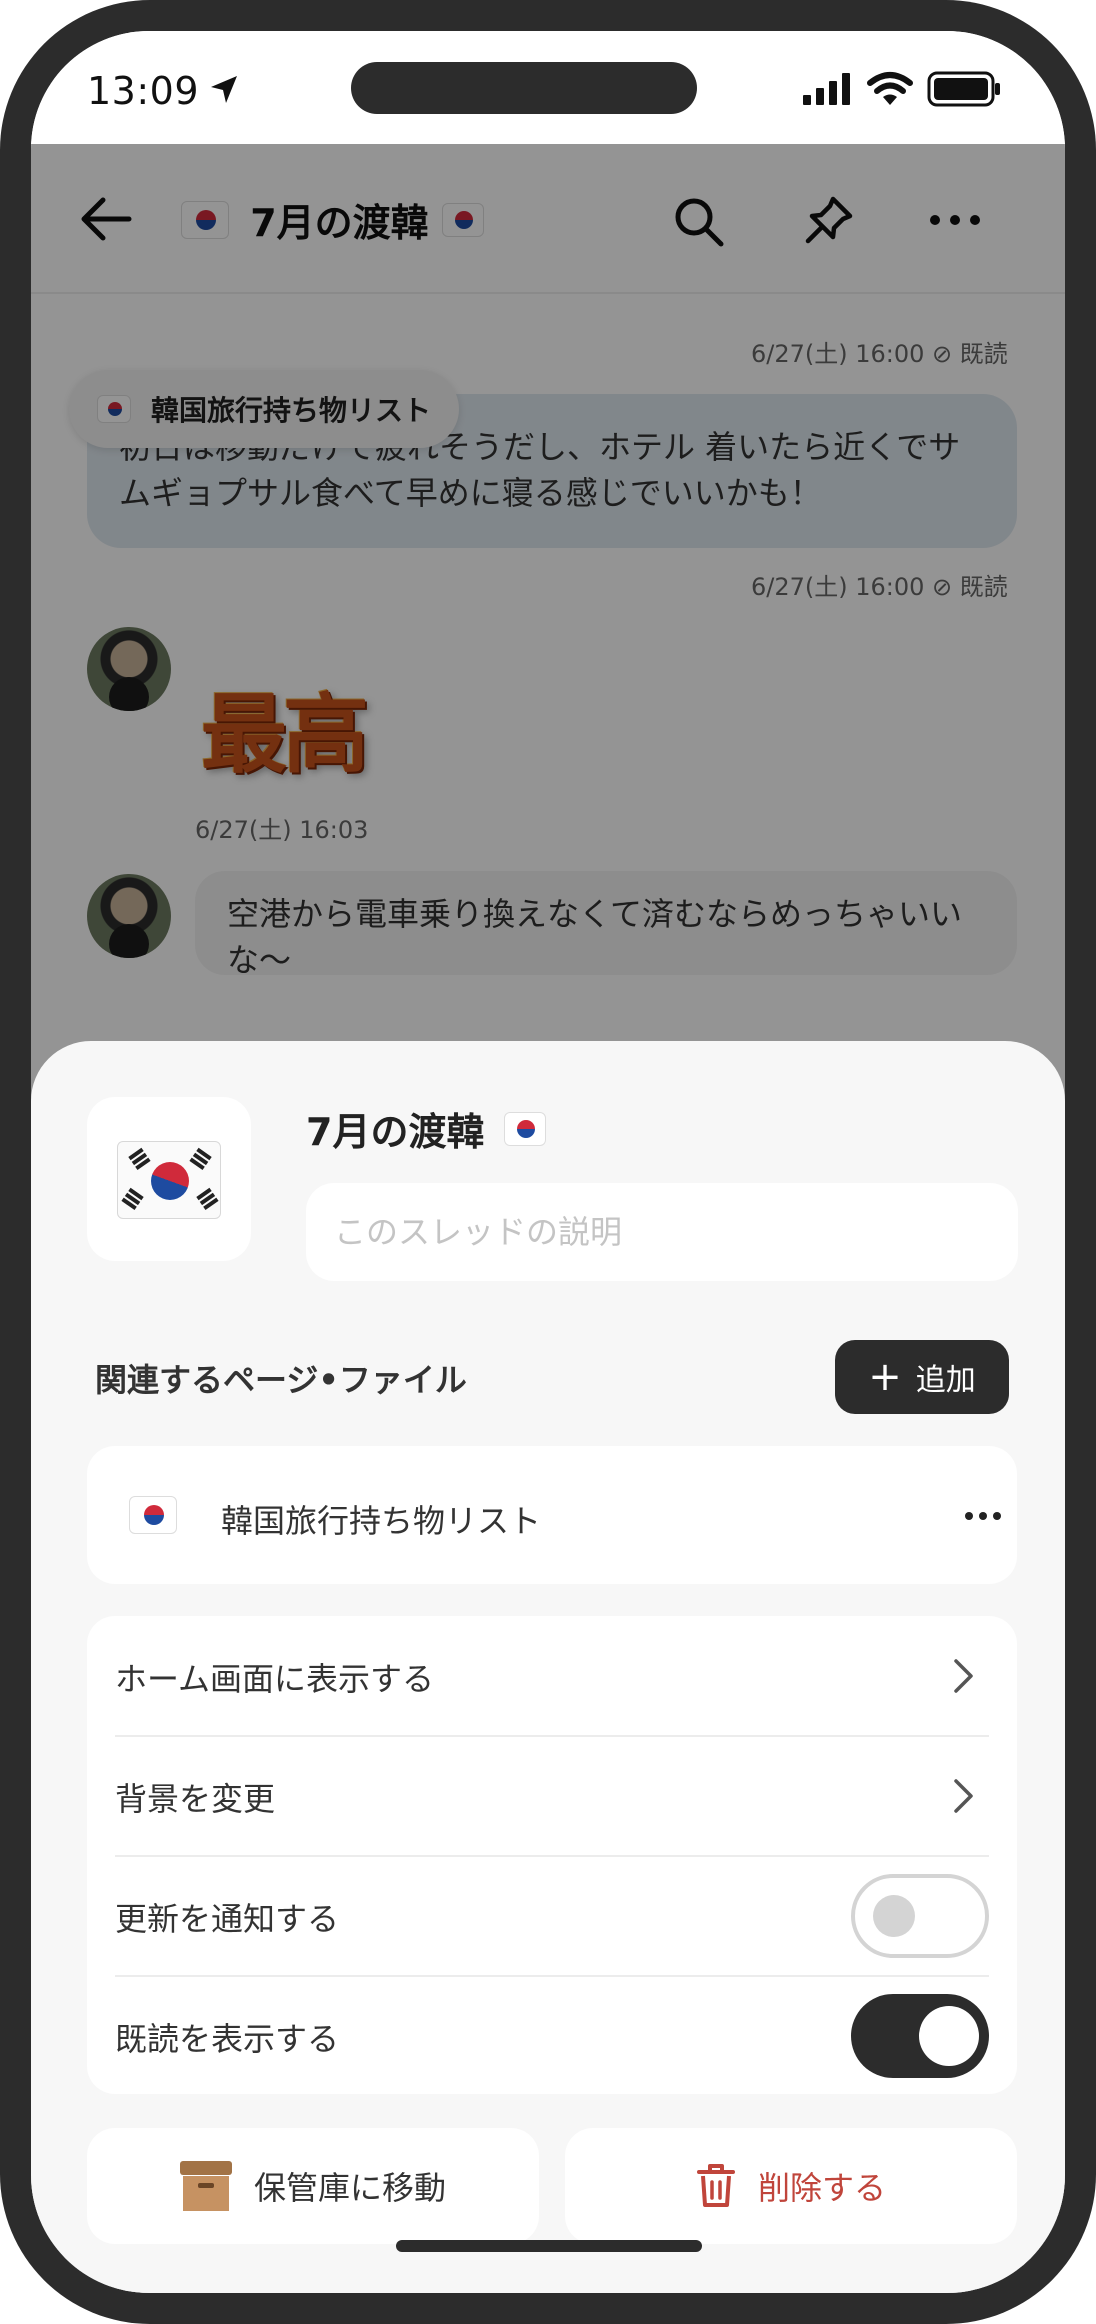 The image size is (1096, 2324). Describe the element at coordinates (205, 2186) in the screenshot. I see `box-icon` at that location.